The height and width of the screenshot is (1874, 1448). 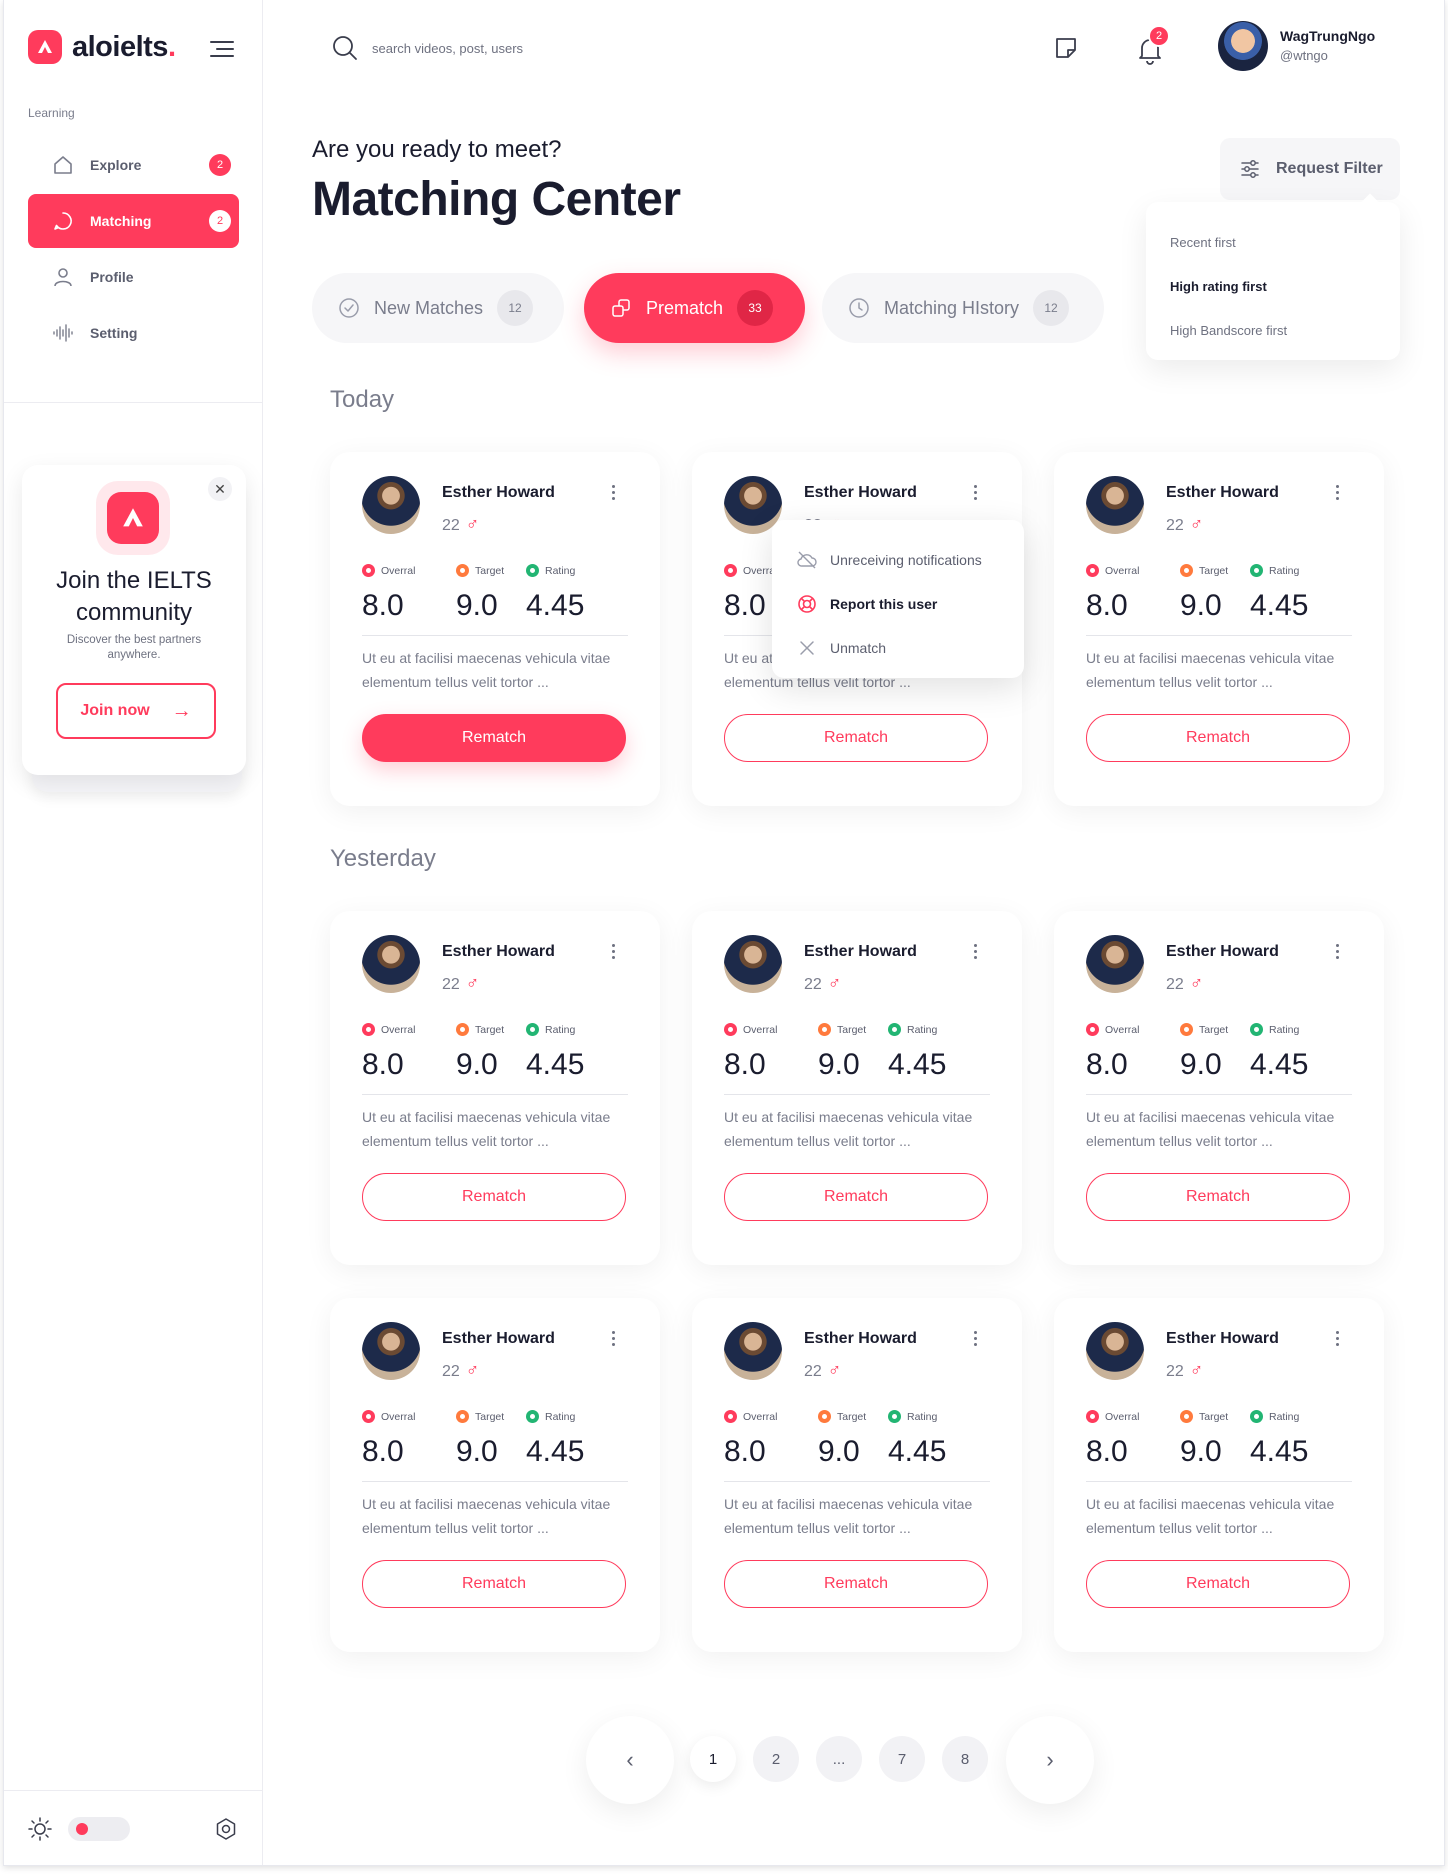 I want to click on tab-new-matches: New Matches 12, so click(x=438, y=308).